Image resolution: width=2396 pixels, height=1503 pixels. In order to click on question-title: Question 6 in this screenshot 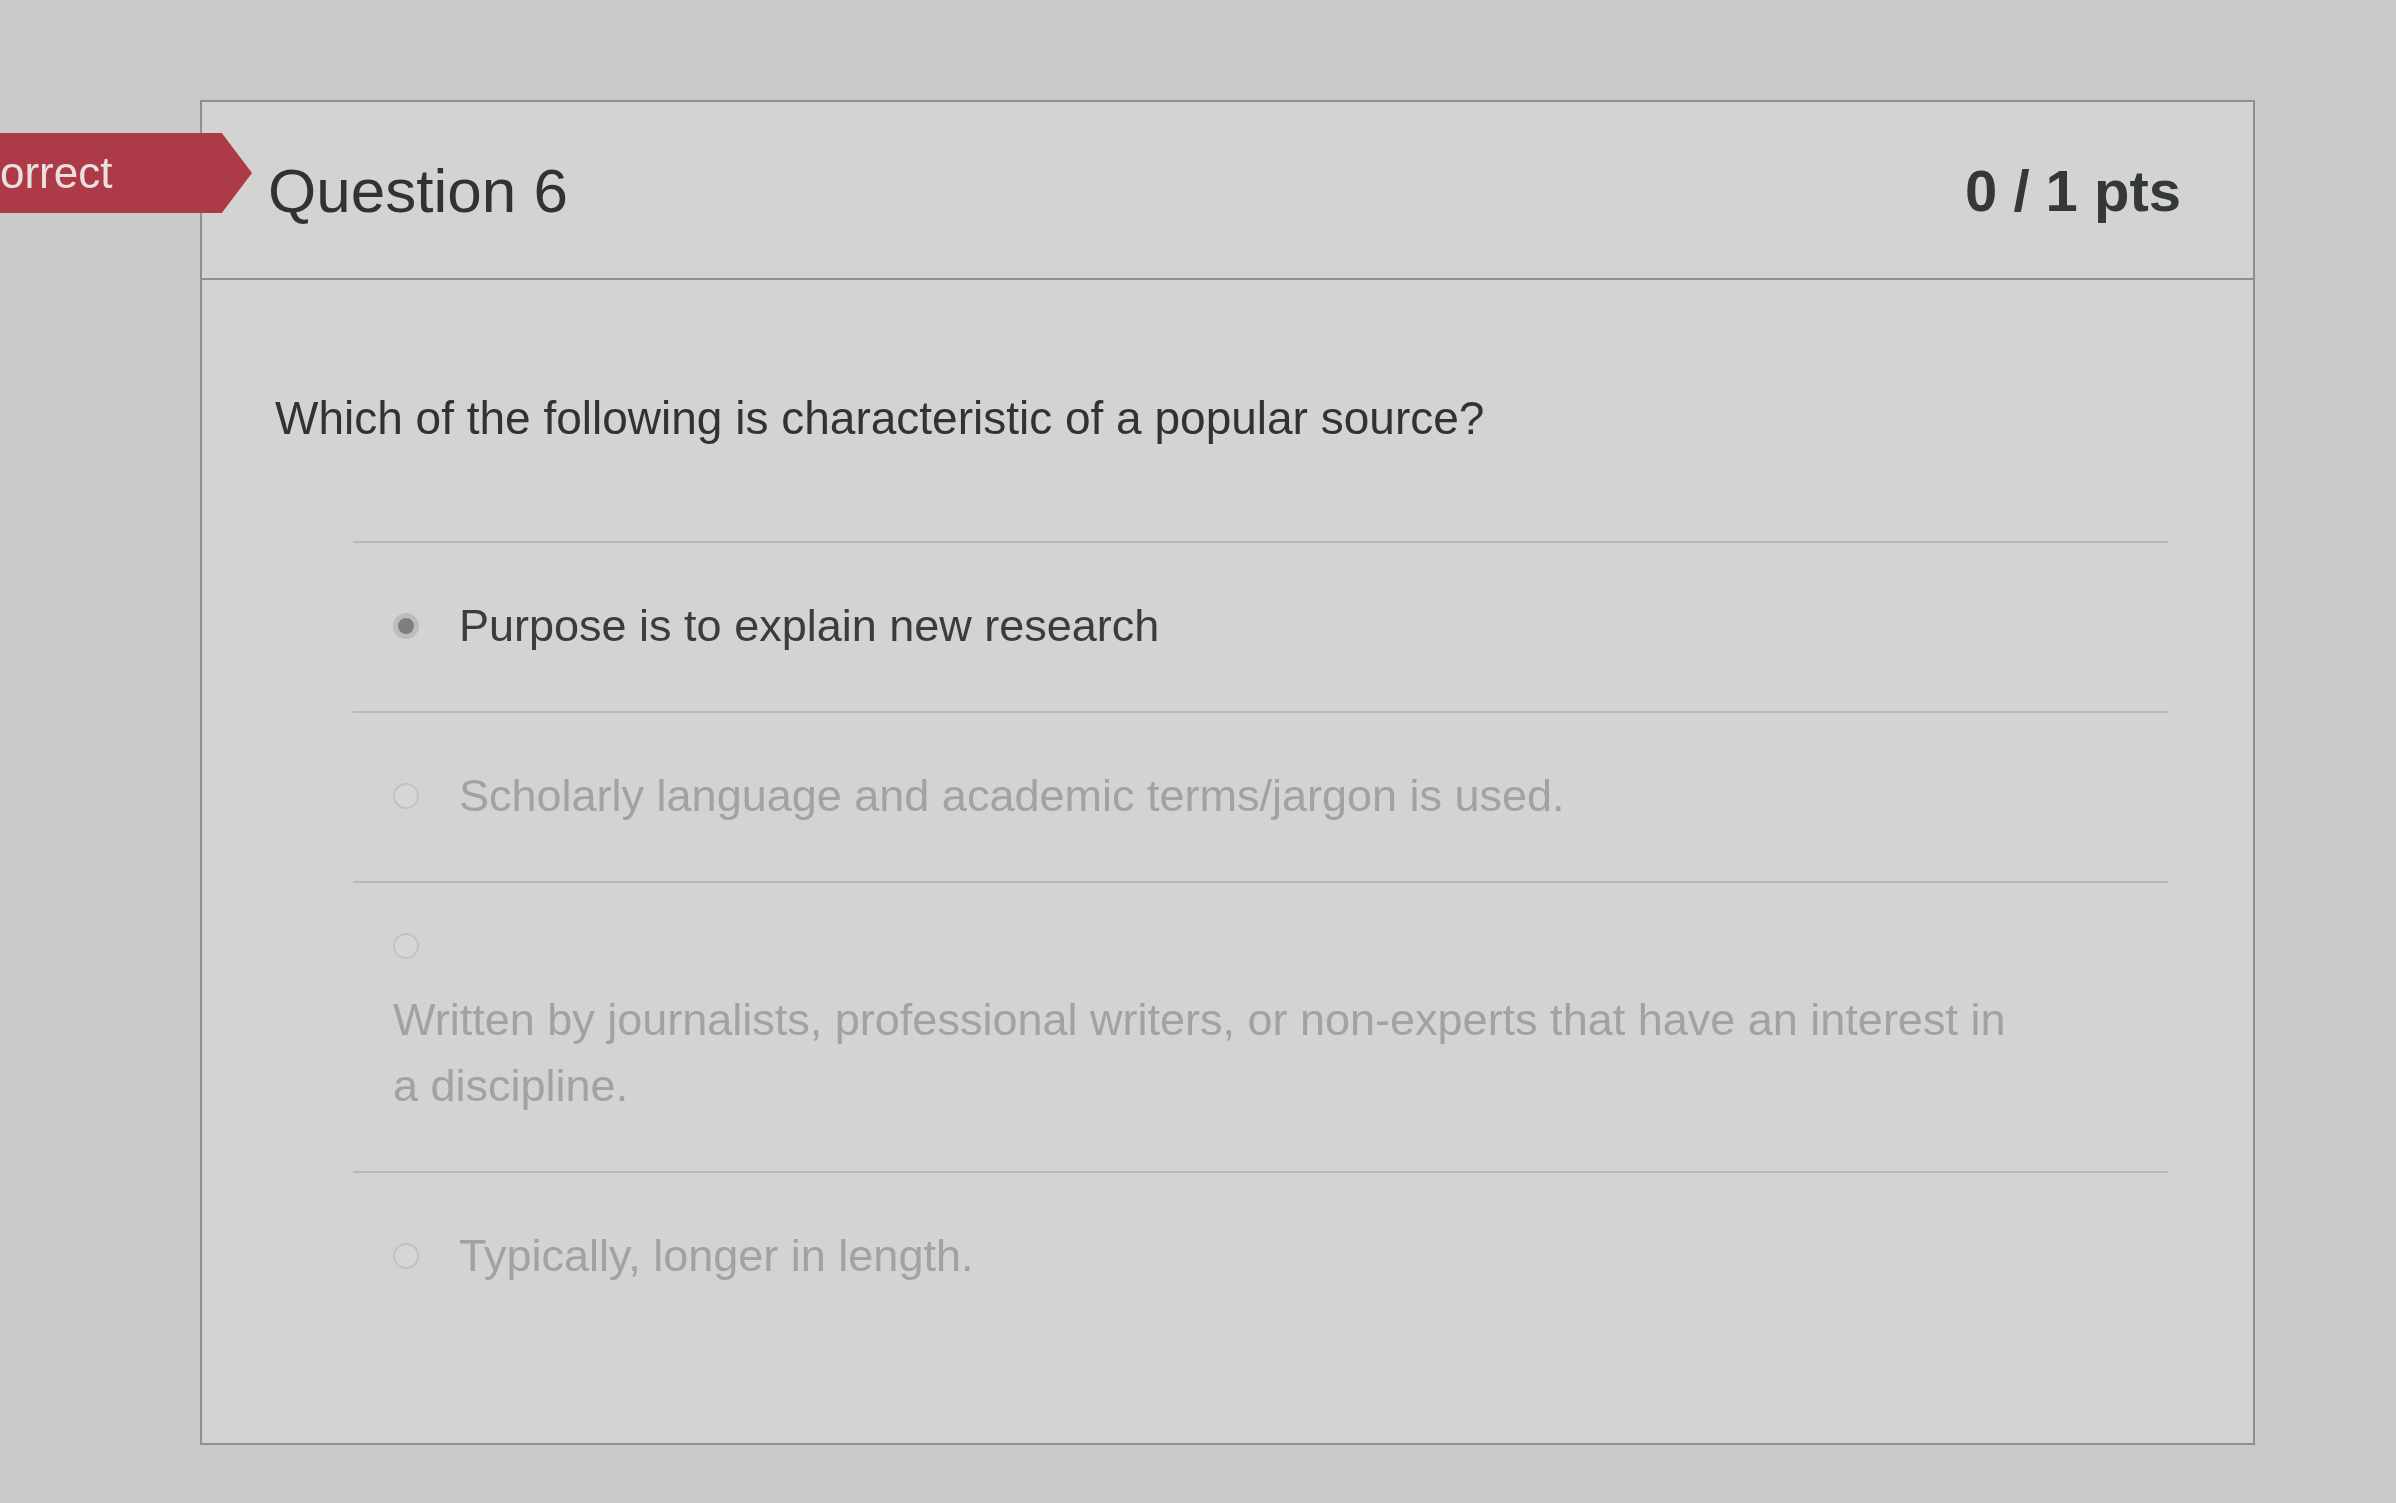, I will do `click(418, 190)`.